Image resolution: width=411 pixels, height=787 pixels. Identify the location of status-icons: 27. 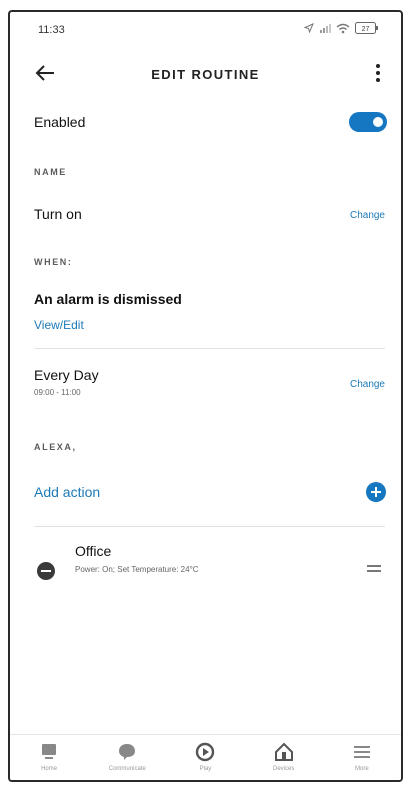
(341, 28).